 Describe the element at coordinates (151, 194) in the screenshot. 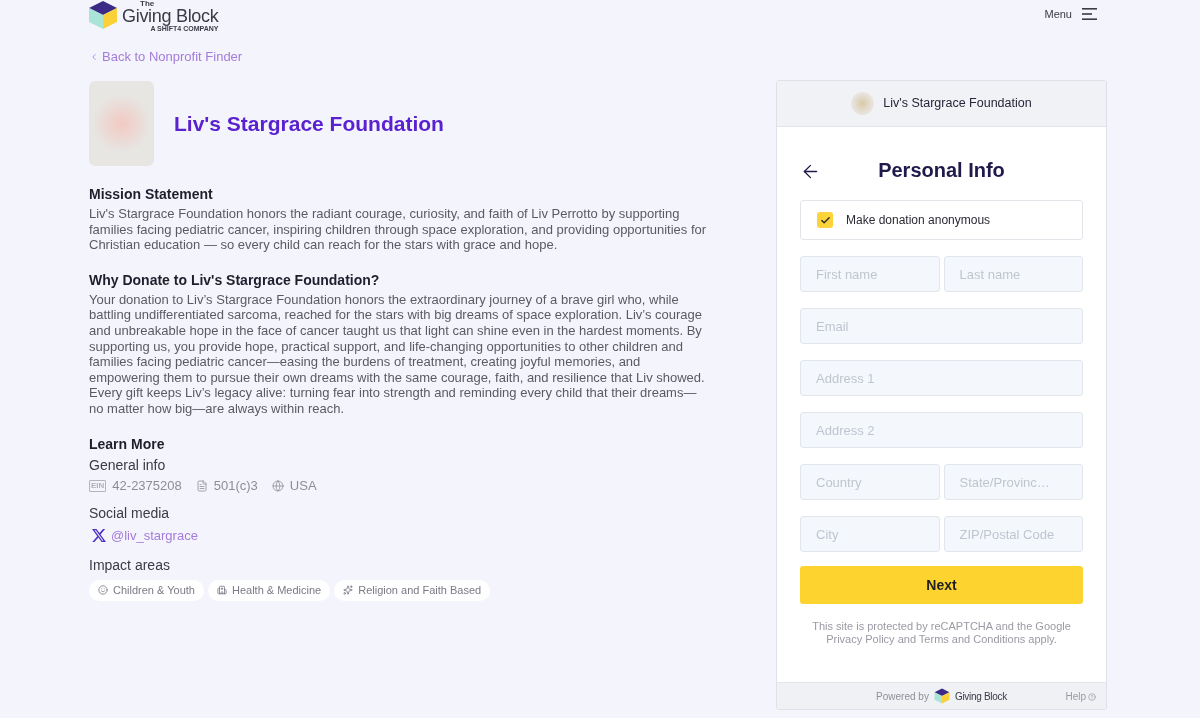

I see `section-heading: Mission Statement` at that location.